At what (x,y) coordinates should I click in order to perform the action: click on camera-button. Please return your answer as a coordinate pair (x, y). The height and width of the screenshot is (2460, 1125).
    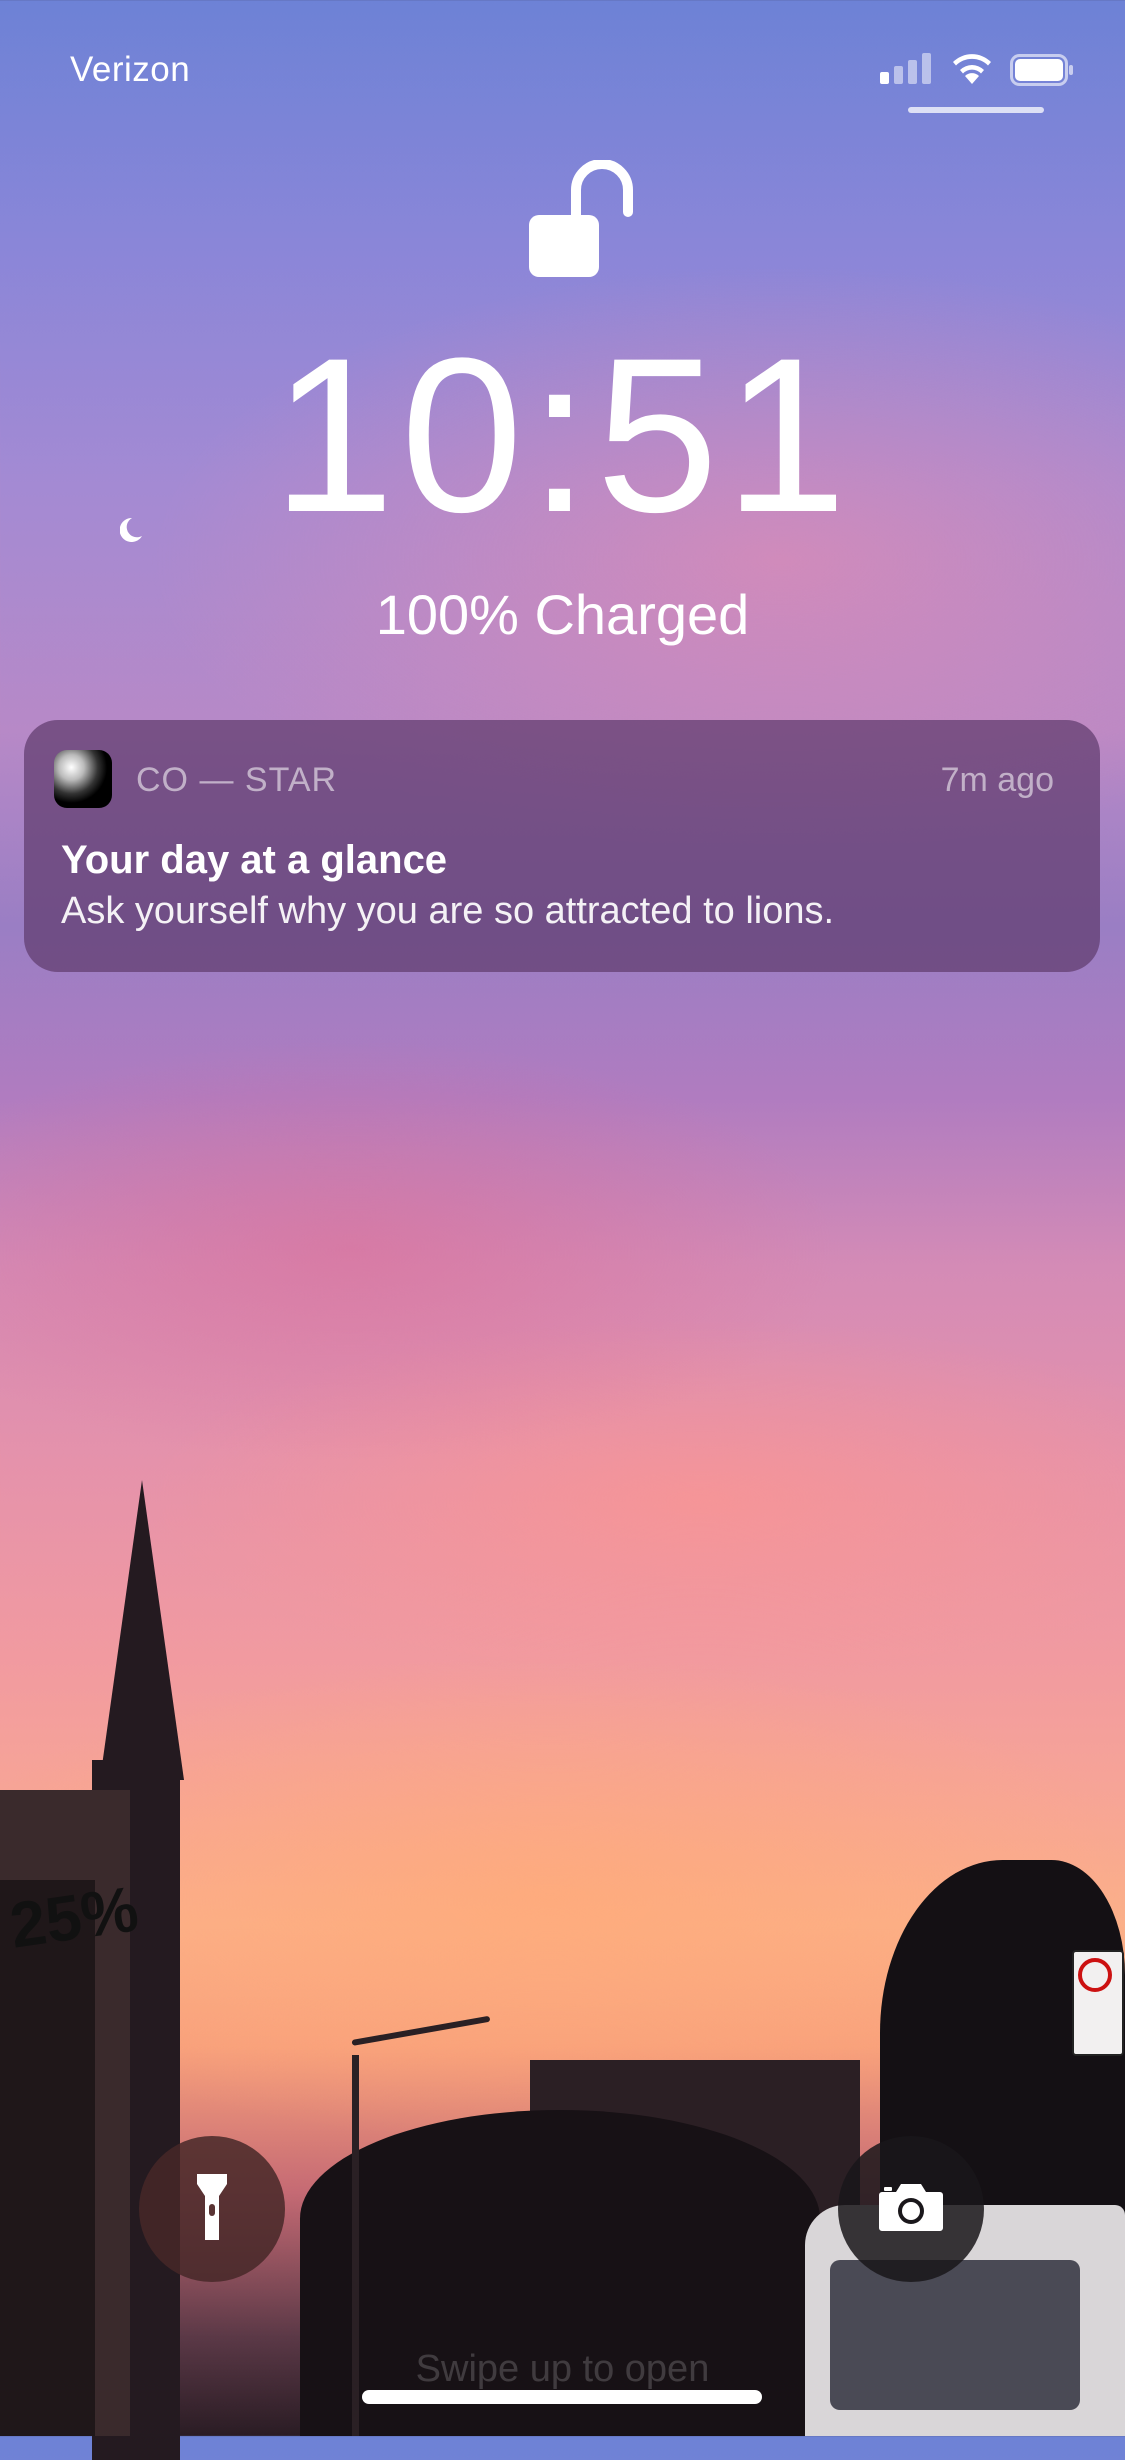
    Looking at the image, I should click on (911, 2209).